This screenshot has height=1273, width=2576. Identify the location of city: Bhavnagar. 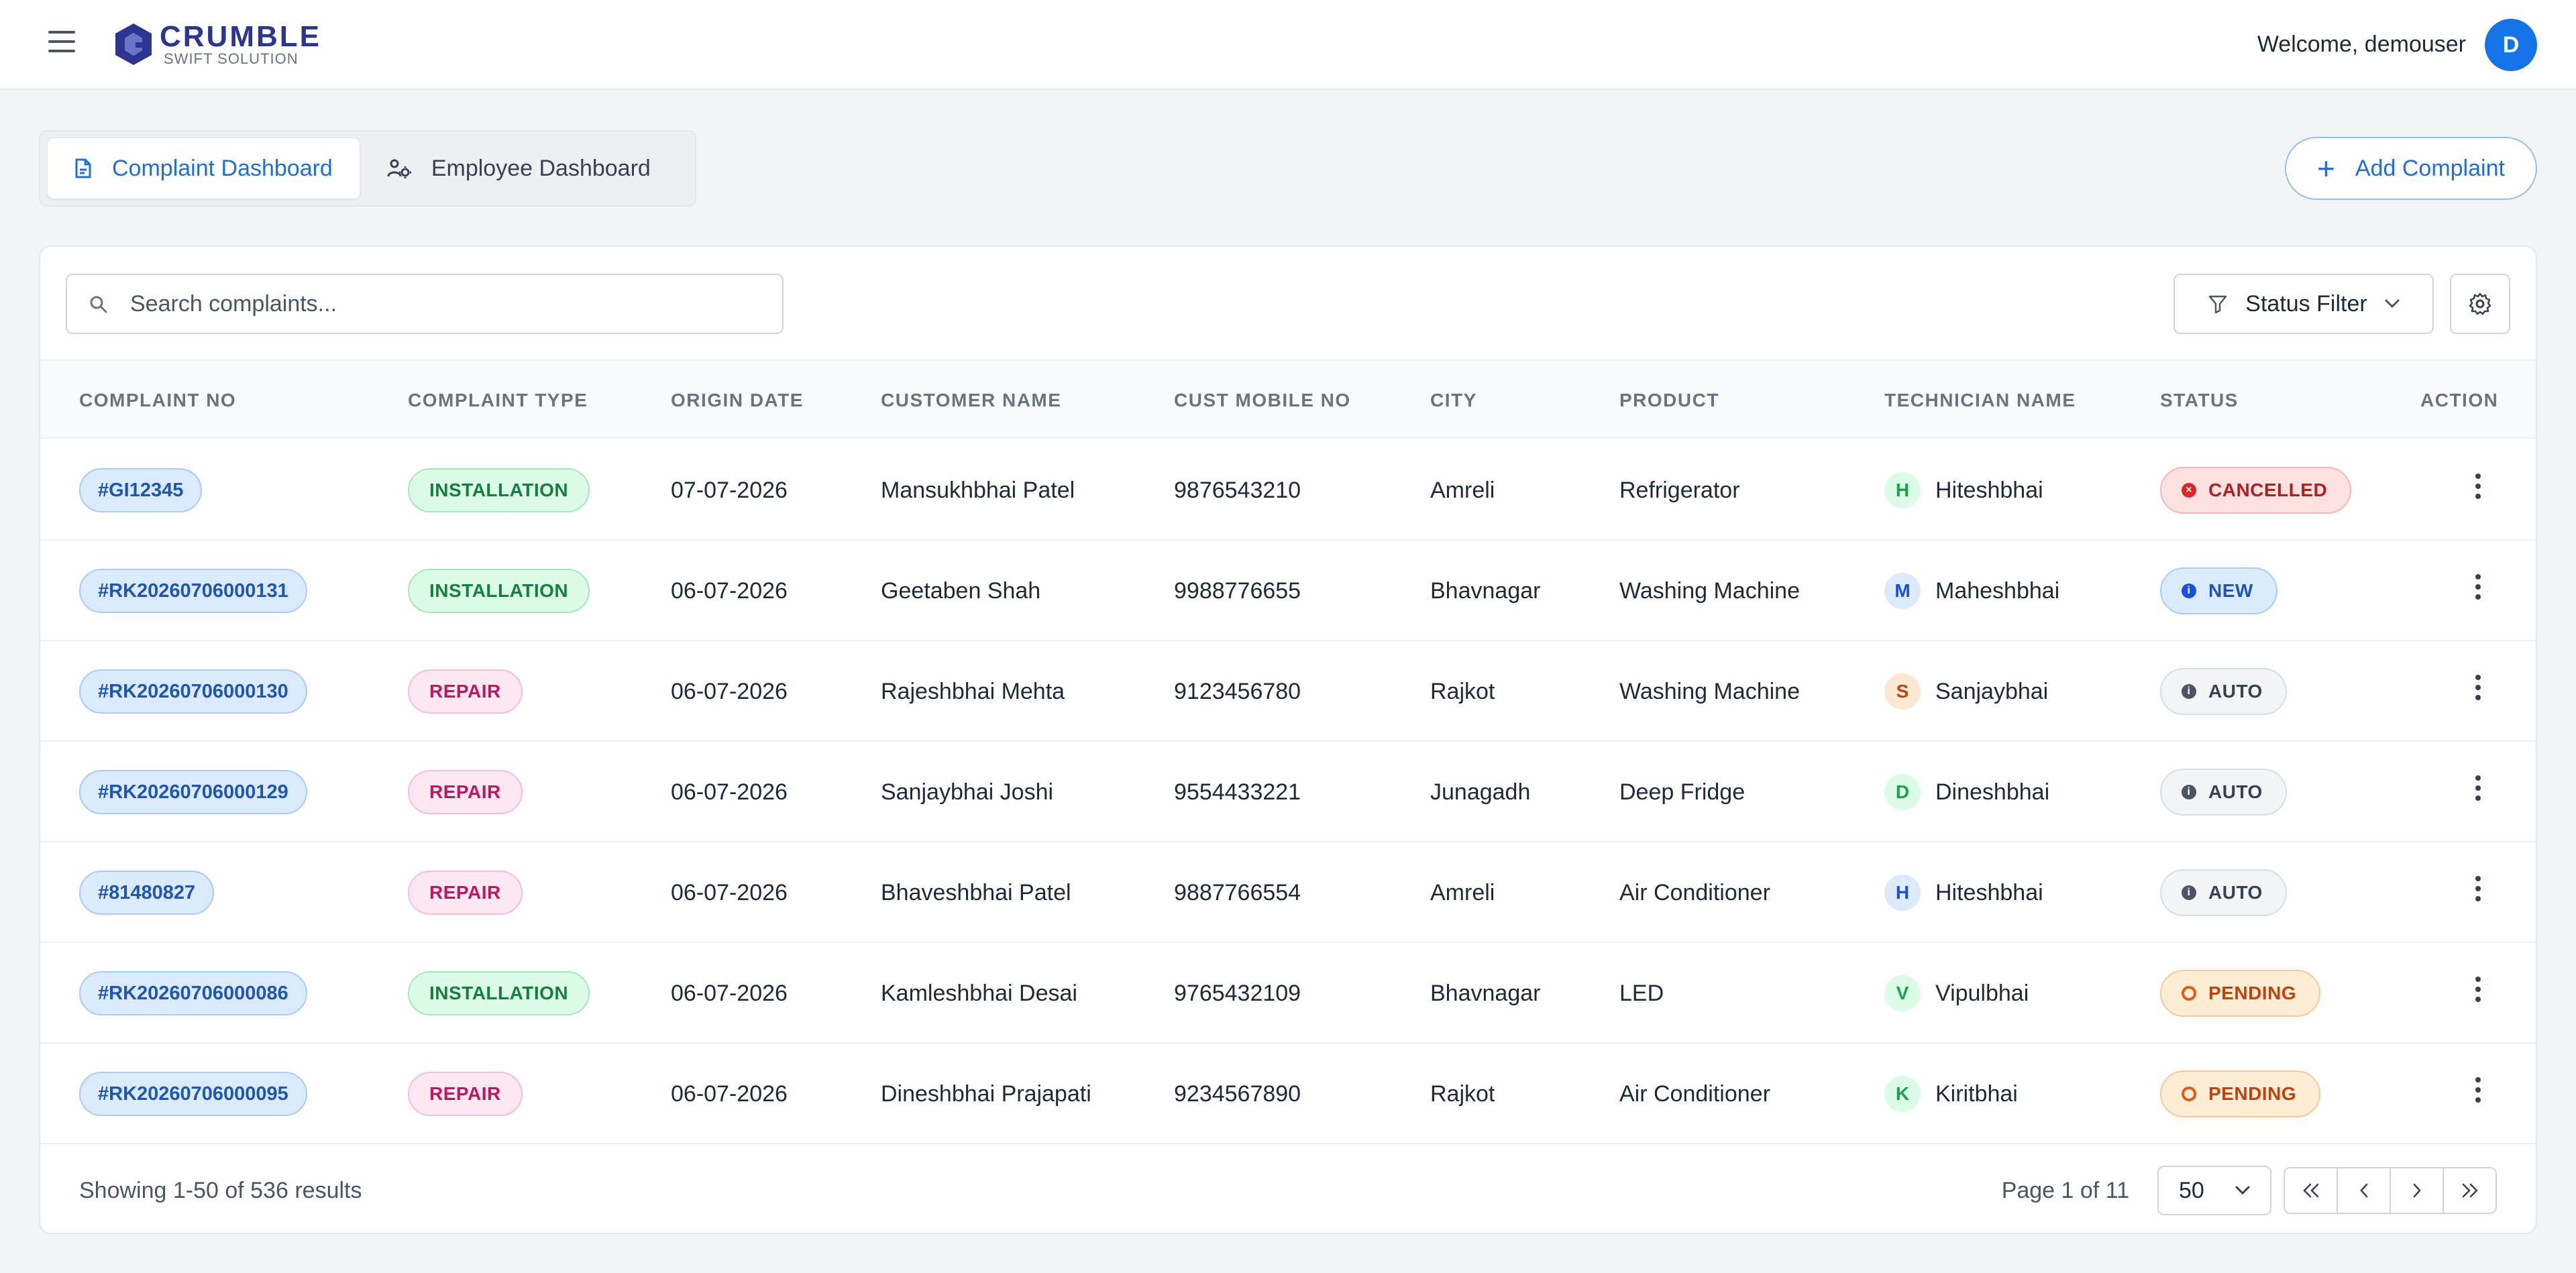
(1485, 993).